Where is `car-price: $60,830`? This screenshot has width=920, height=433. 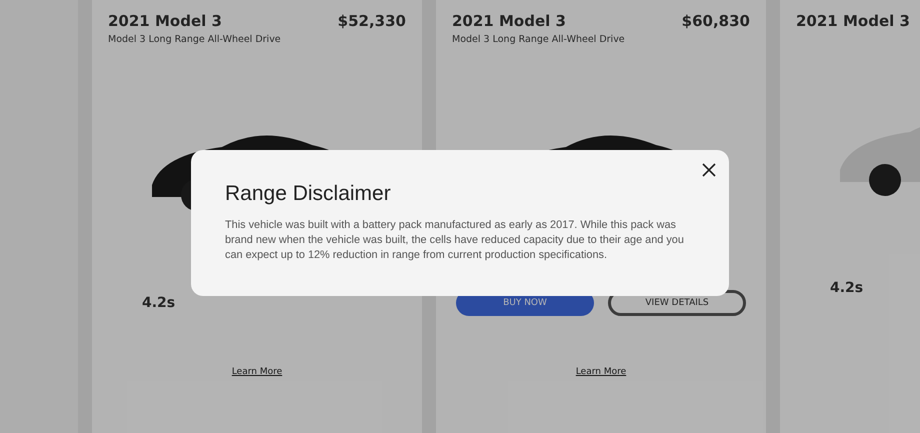 car-price: $60,830 is located at coordinates (716, 21).